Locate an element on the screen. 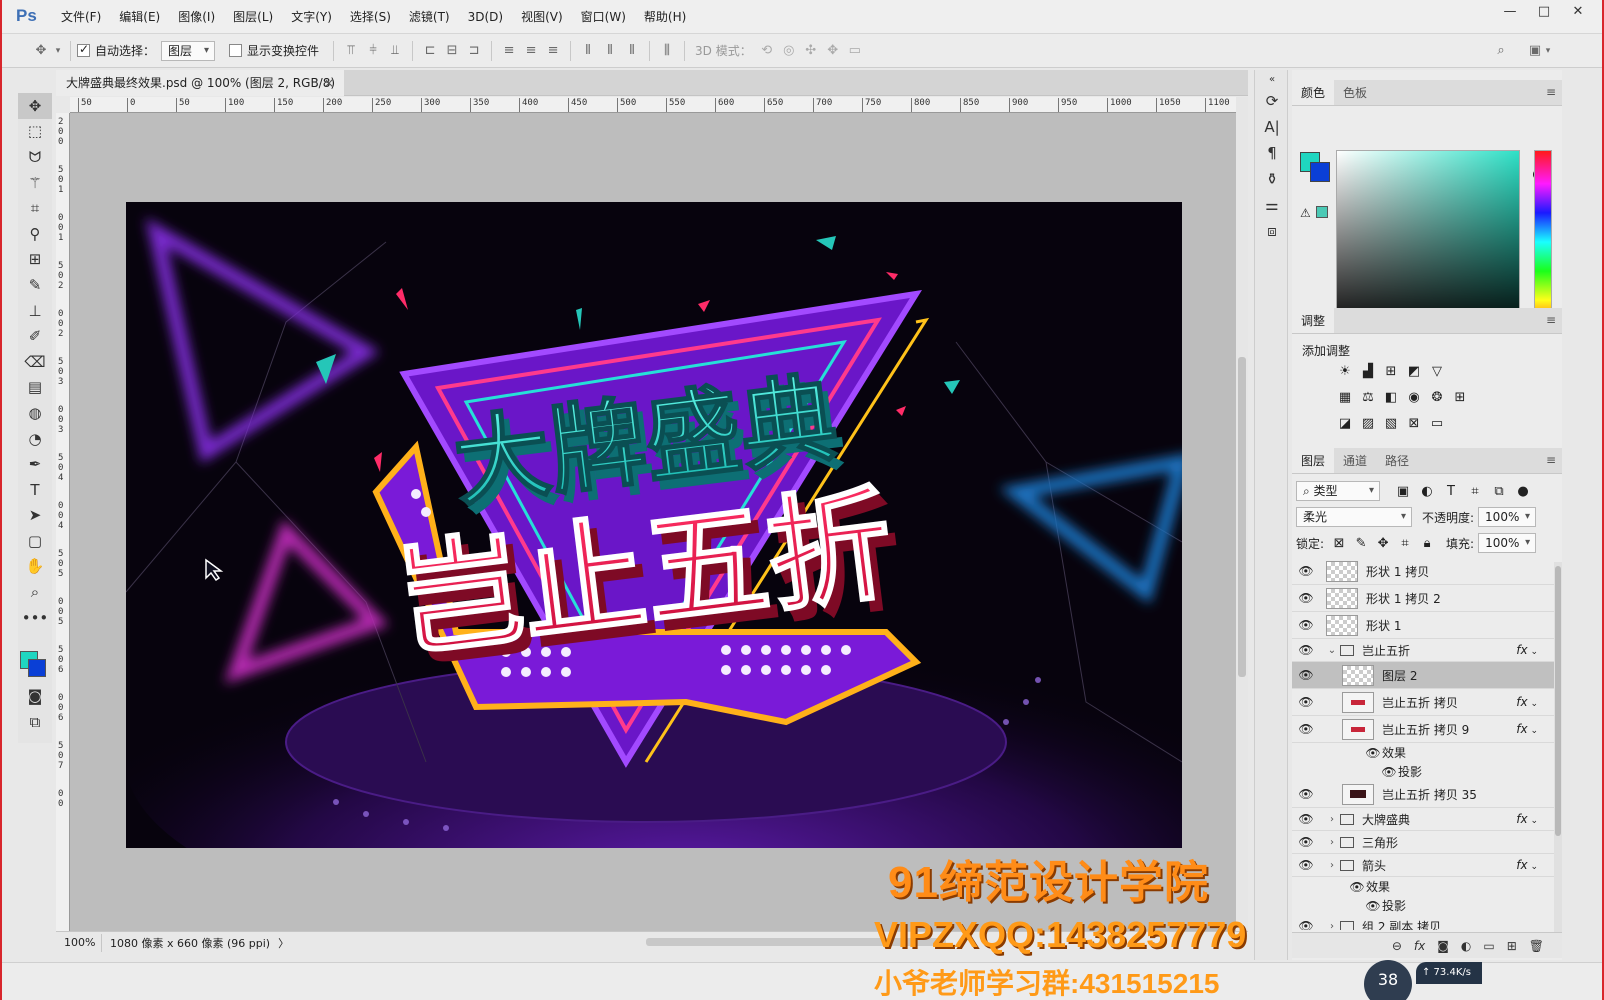 This screenshot has width=1604, height=1000. layer-row: 👁︎ › 组 2 副本 拷贝 is located at coordinates (1423, 922).